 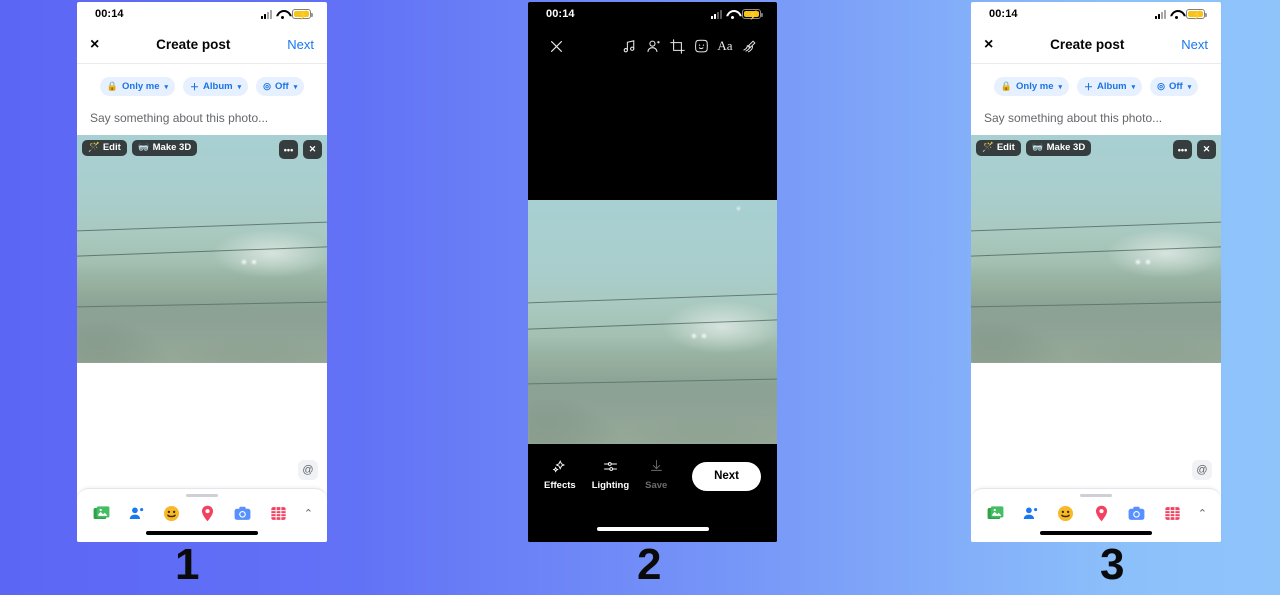 What do you see at coordinates (725, 46) in the screenshot?
I see `text-icon: Aa` at bounding box center [725, 46].